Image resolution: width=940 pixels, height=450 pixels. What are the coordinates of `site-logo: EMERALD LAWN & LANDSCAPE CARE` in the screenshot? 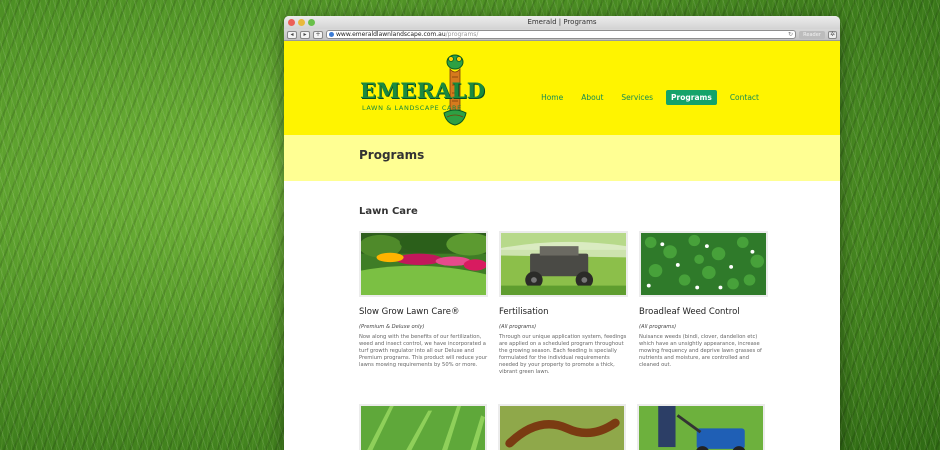 It's located at (422, 91).